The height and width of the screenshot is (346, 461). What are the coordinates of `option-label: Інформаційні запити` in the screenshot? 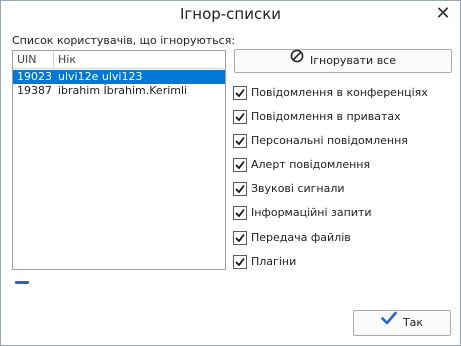 It's located at (311, 212).